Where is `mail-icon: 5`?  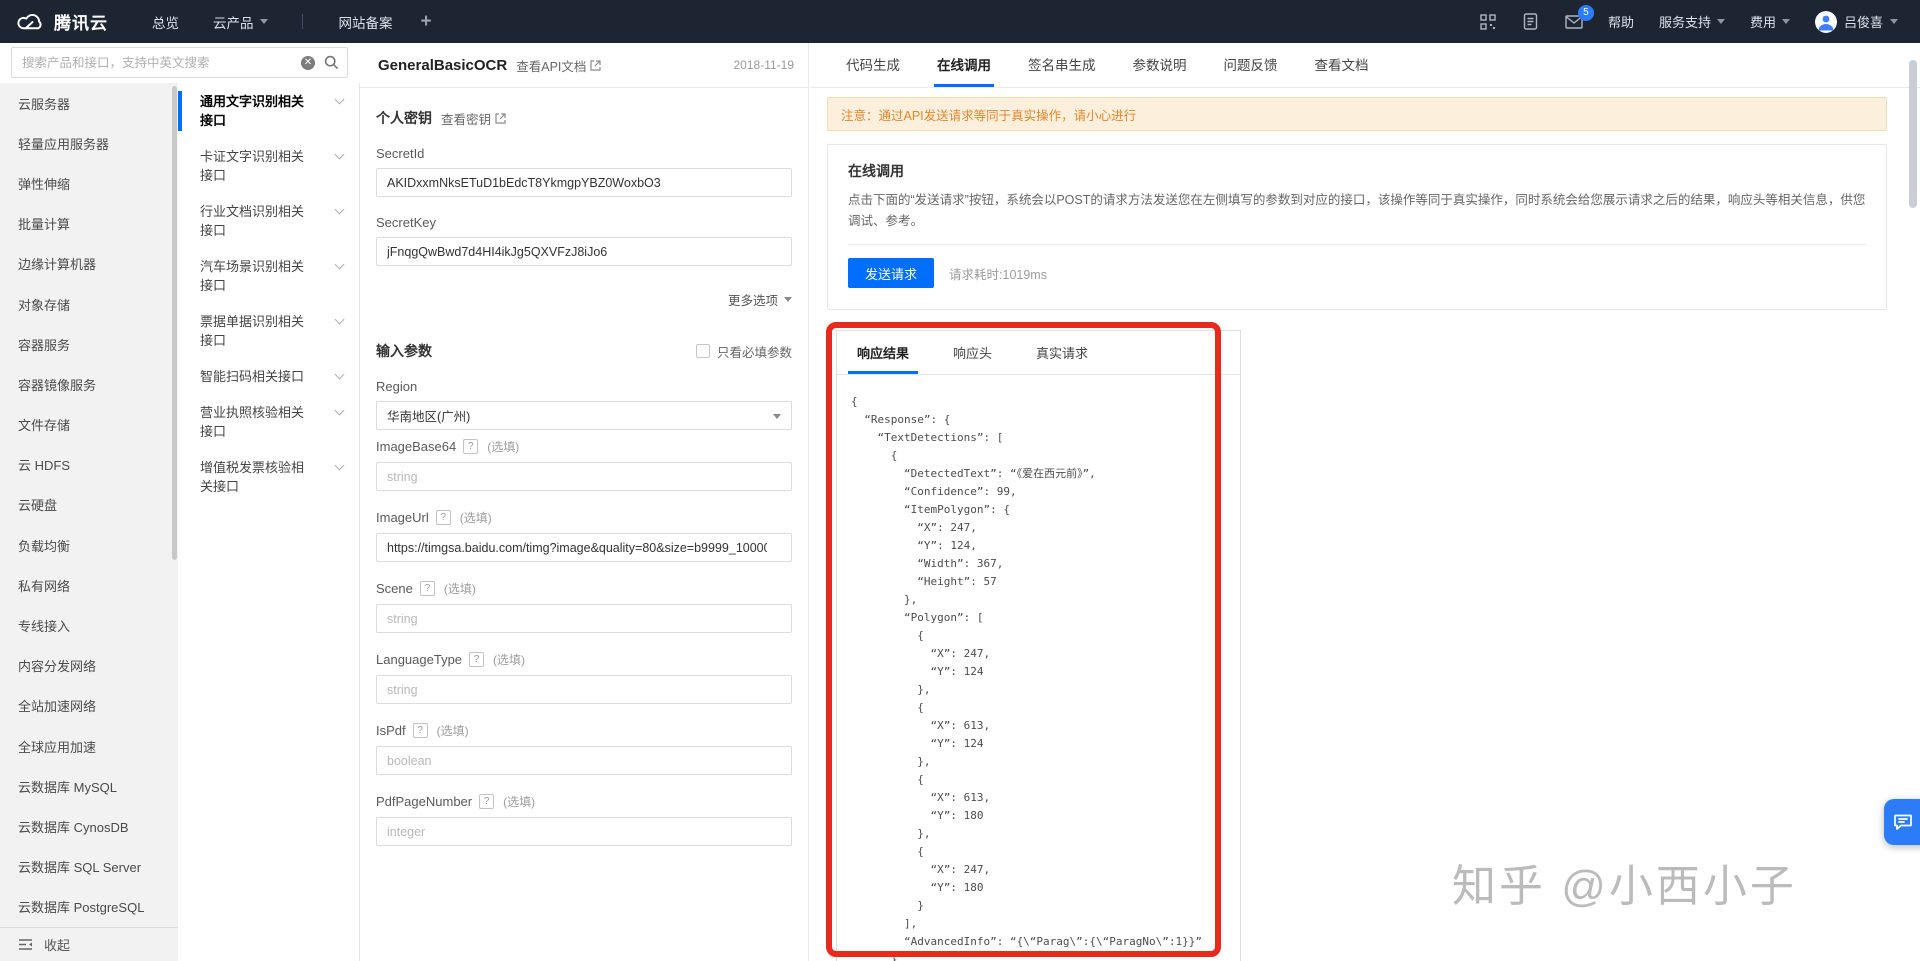
mail-icon: 5 is located at coordinates (1579, 17).